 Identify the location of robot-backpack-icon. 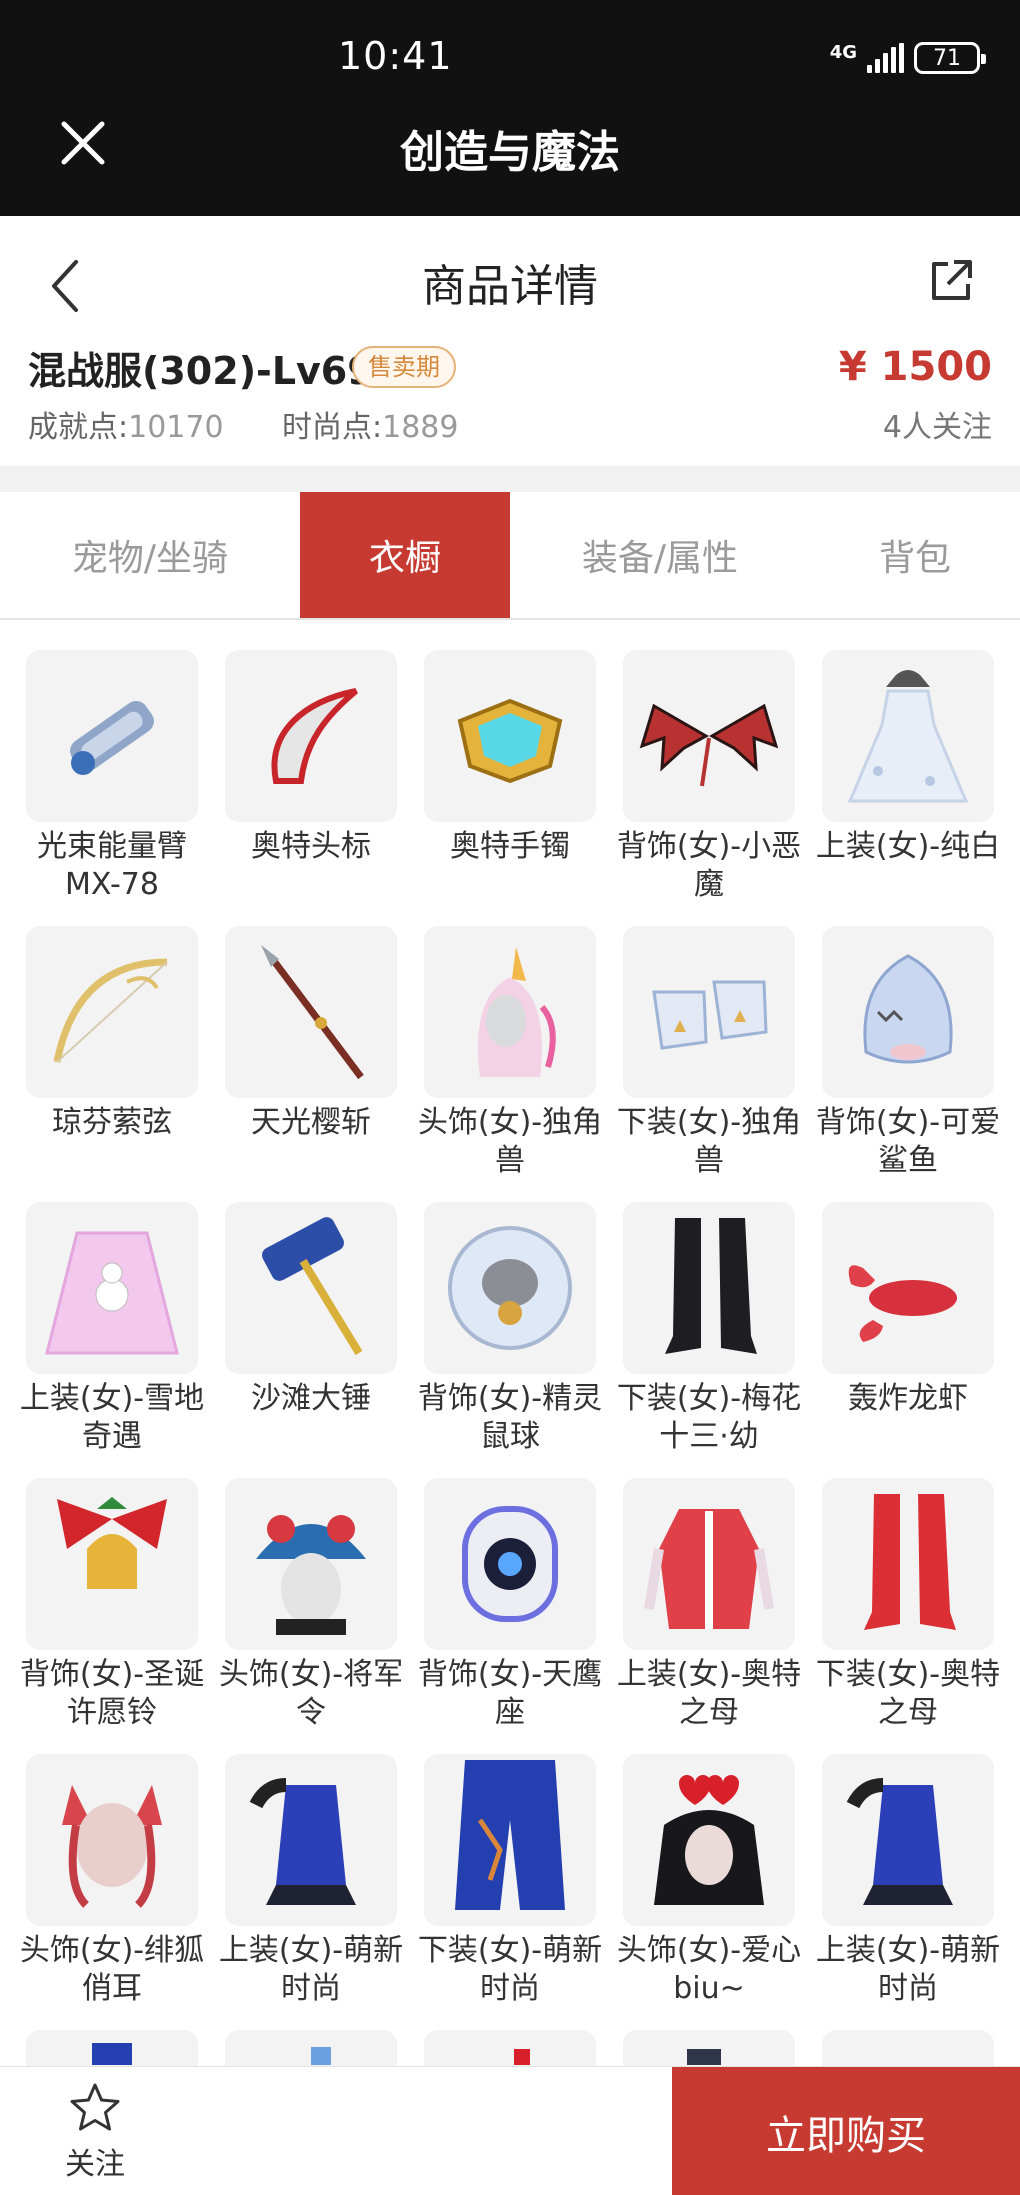
(510, 1564).